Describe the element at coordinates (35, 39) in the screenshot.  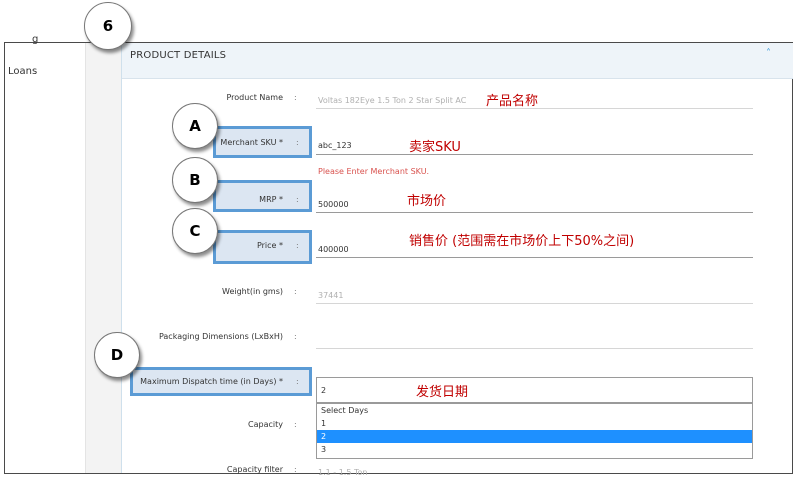
I see `sidebar-item-partial: g` at that location.